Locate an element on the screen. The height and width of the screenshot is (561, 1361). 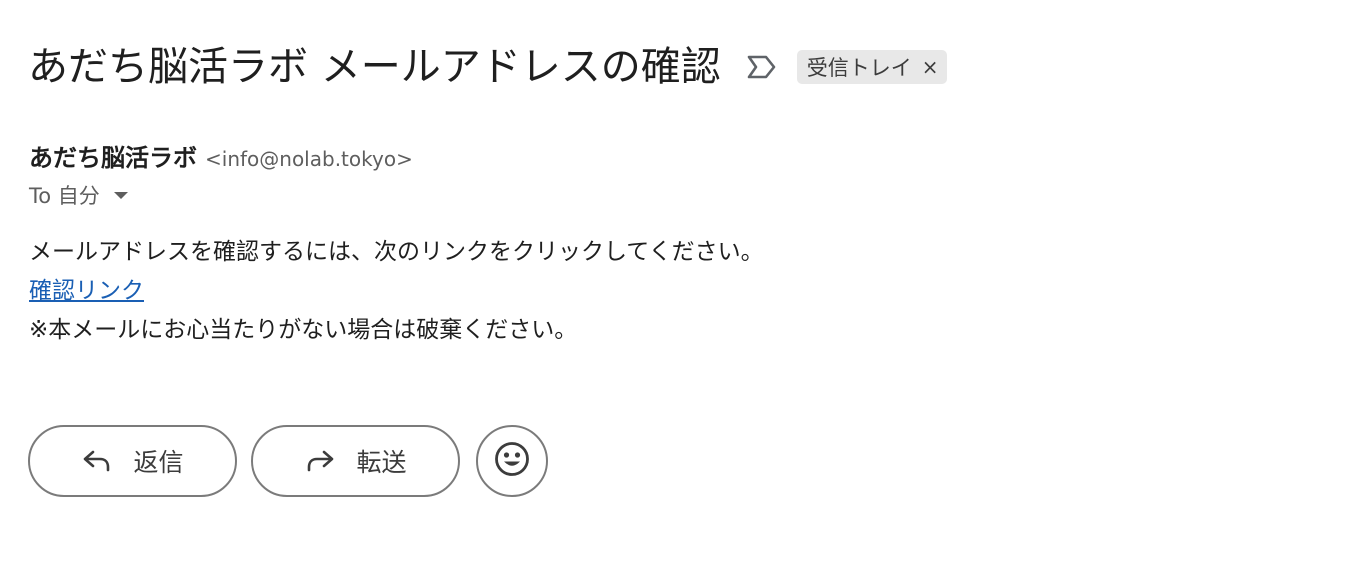
sender-name: あだち脳活ラボ is located at coordinates (113, 155).